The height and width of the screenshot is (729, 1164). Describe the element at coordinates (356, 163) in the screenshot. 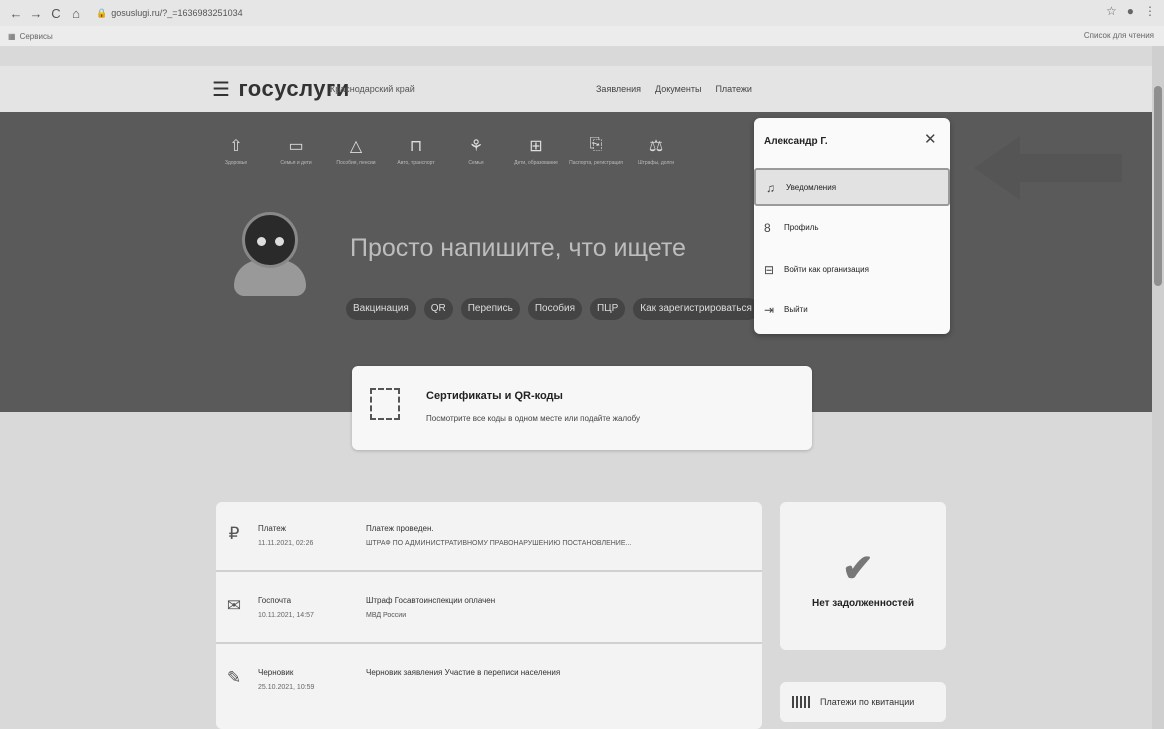

I see `category-label: Пособия, пенсии` at that location.